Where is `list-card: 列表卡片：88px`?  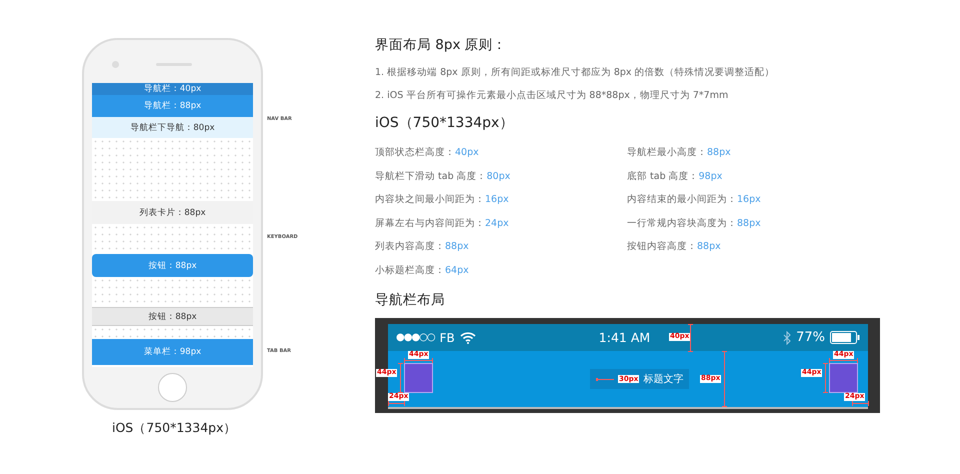
list-card: 列表卡片：88px is located at coordinates (172, 212).